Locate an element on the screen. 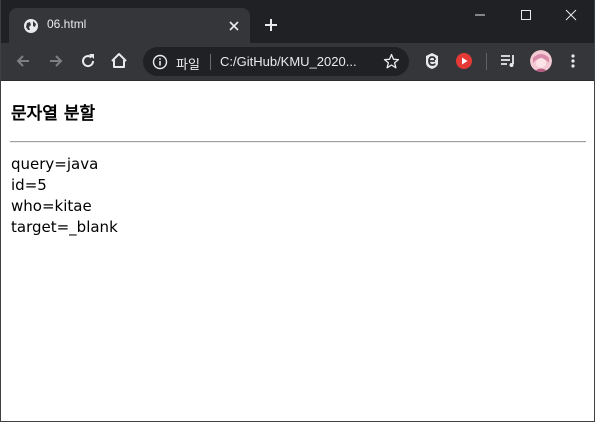 Image resolution: width=595 pixels, height=422 pixels. tab-title: 06.html is located at coordinates (67, 24).